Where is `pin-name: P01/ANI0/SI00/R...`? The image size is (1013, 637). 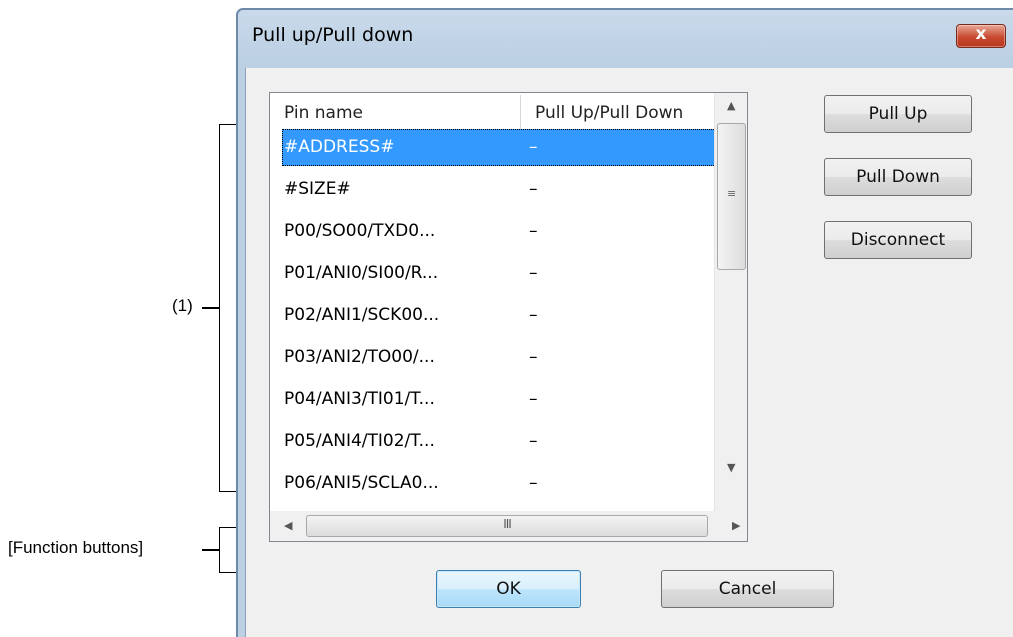
pin-name: P01/ANI0/SI00/R... is located at coordinates (361, 273).